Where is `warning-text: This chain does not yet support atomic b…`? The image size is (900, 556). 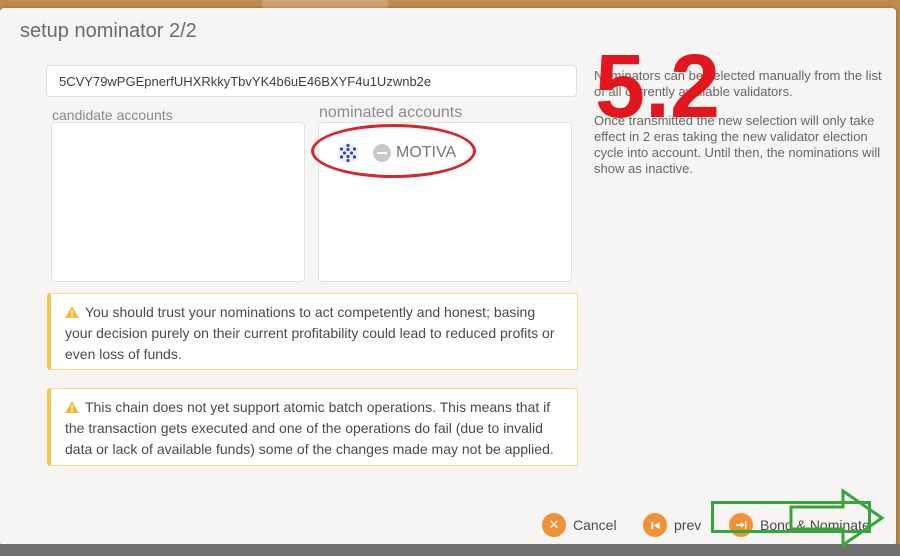 warning-text: This chain does not yet support atomic b… is located at coordinates (309, 428).